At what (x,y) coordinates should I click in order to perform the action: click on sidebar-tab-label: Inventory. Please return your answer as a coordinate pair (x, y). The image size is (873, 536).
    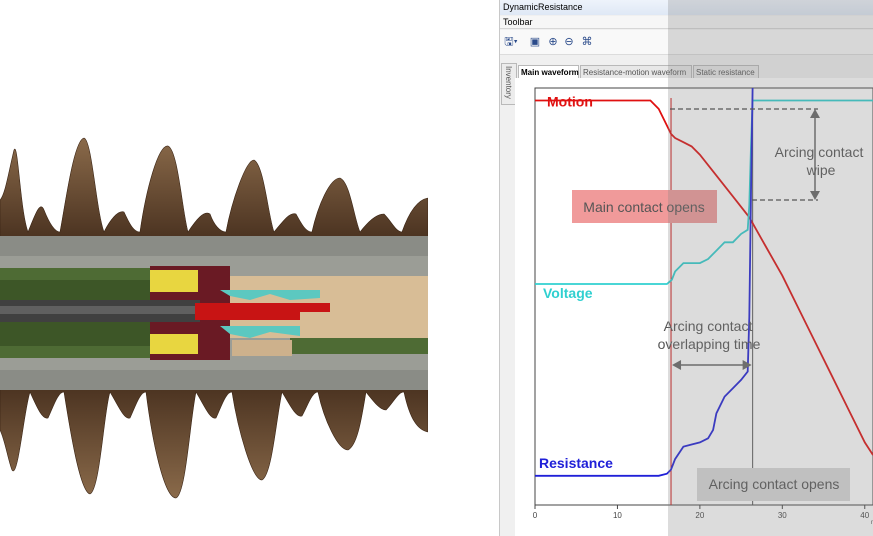
    Looking at the image, I should click on (508, 82).